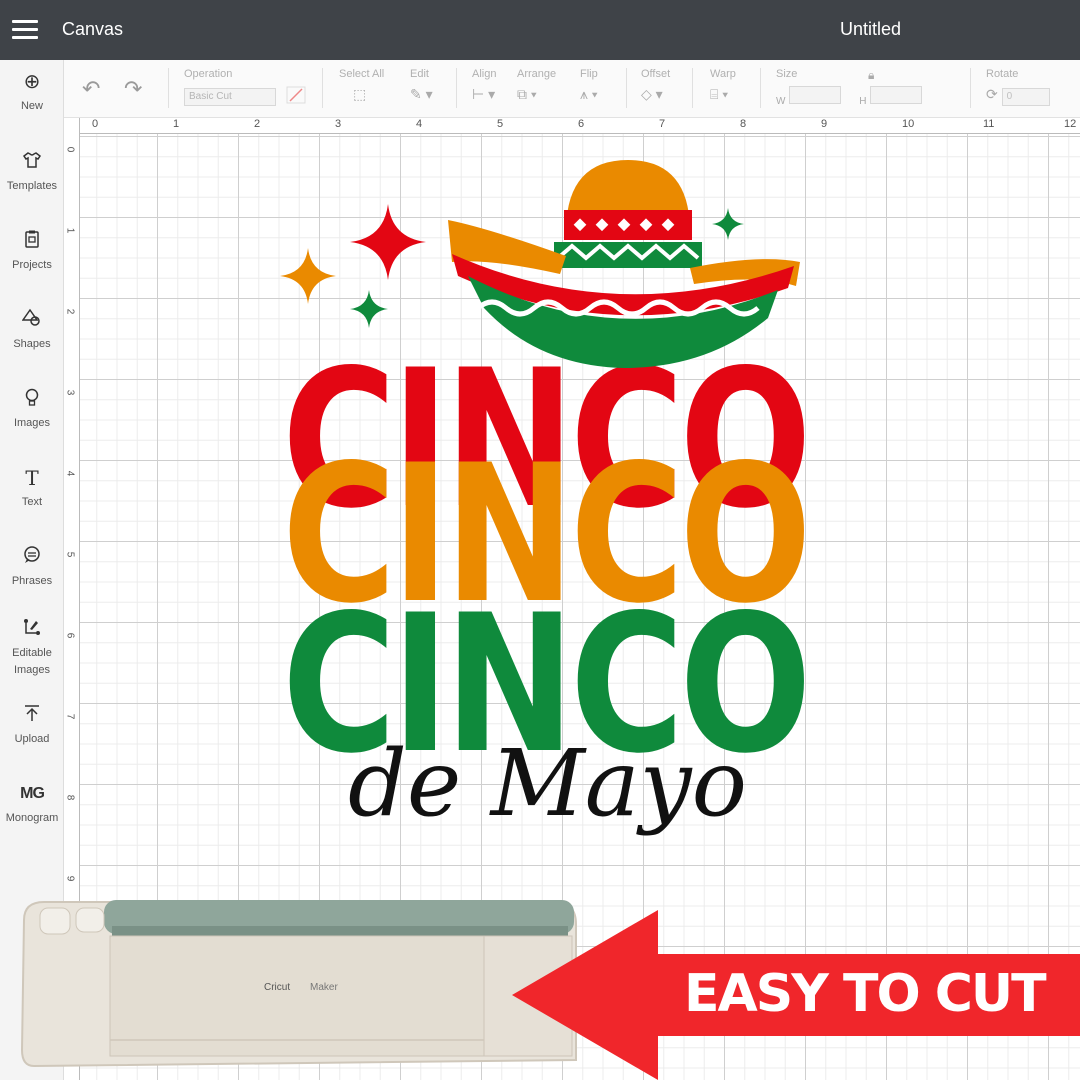 This screenshot has width=1080, height=1080. What do you see at coordinates (32, 716) in the screenshot?
I see `upload-icon` at bounding box center [32, 716].